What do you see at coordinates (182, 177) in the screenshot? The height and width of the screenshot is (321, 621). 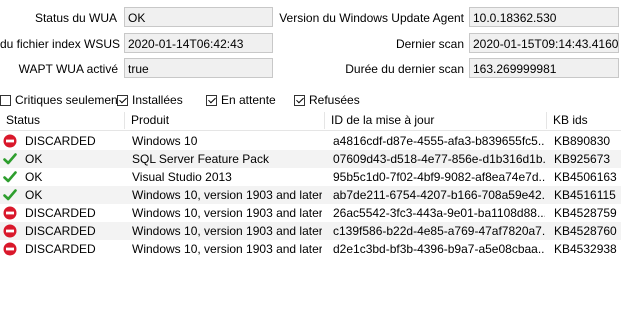 I see `product-cell: Visual Studio 2013` at bounding box center [182, 177].